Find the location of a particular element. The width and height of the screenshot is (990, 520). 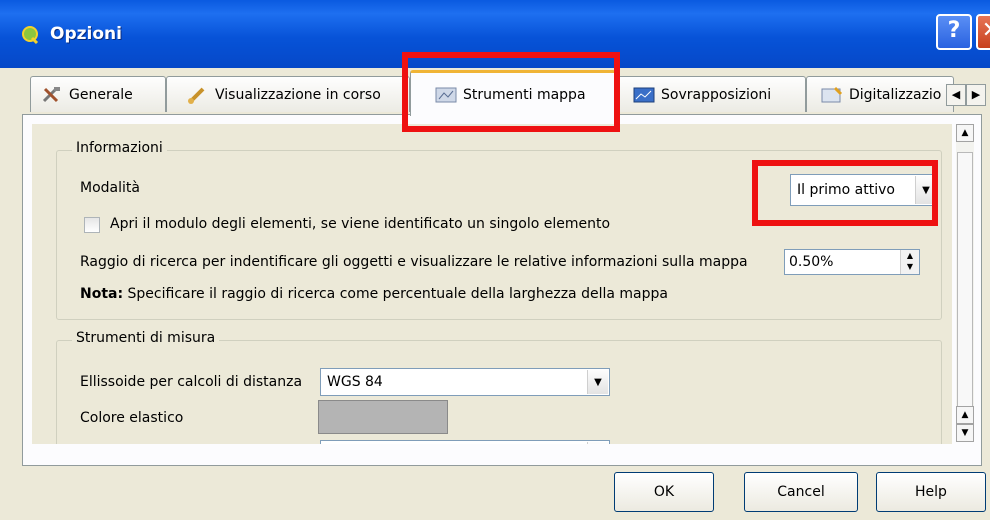

tab-digitalizzazione: Digitalizzazio is located at coordinates (880, 94).